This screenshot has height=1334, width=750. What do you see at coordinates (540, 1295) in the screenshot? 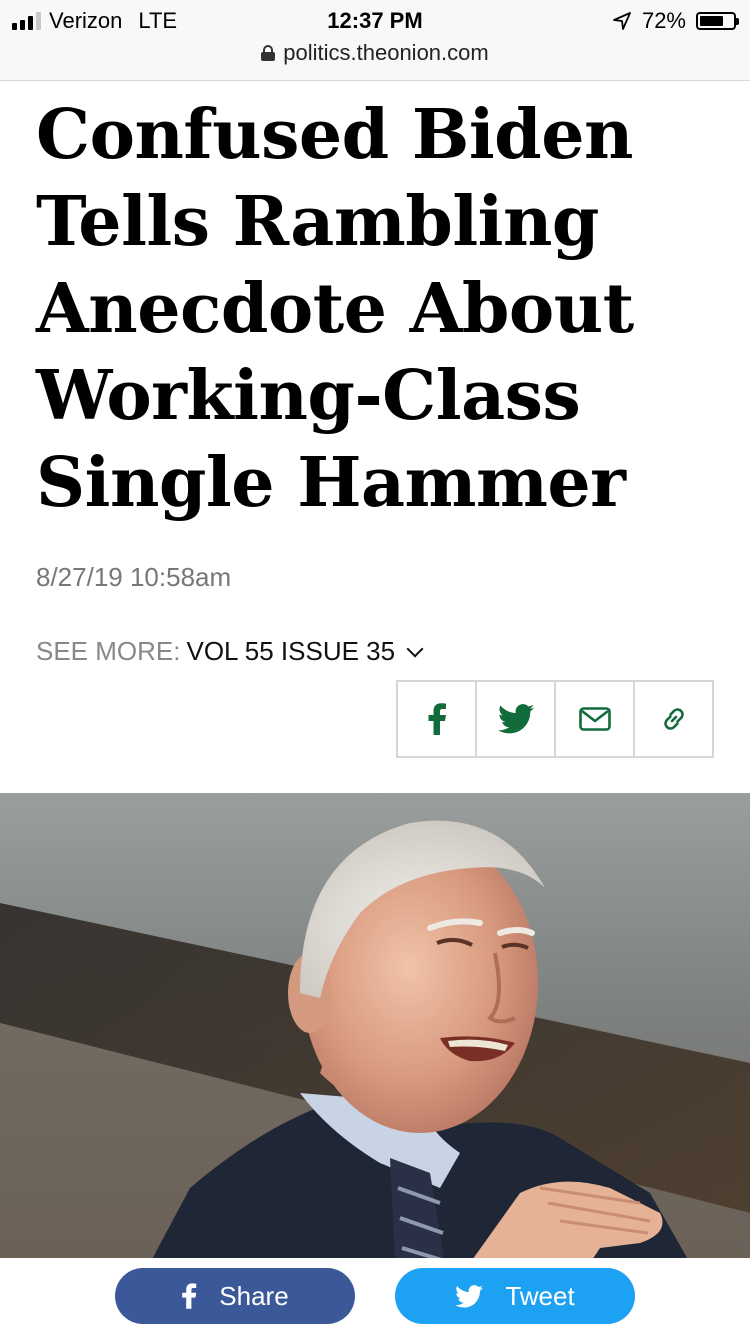
I see `tweet-label: Tweet` at bounding box center [540, 1295].